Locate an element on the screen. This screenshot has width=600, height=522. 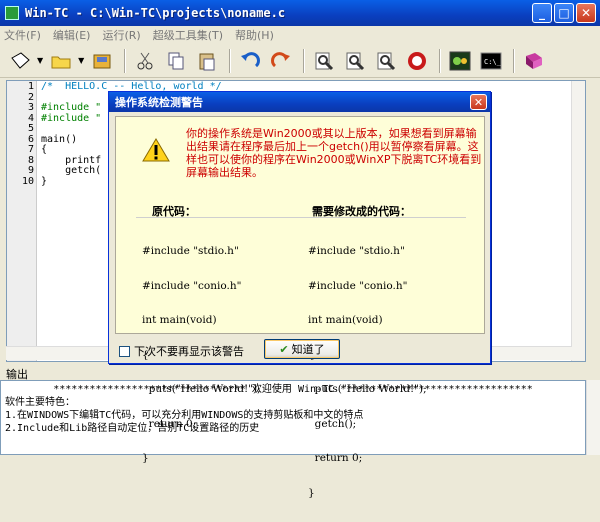
checkmark-icon: ✔ is located at coordinates (284, 349).